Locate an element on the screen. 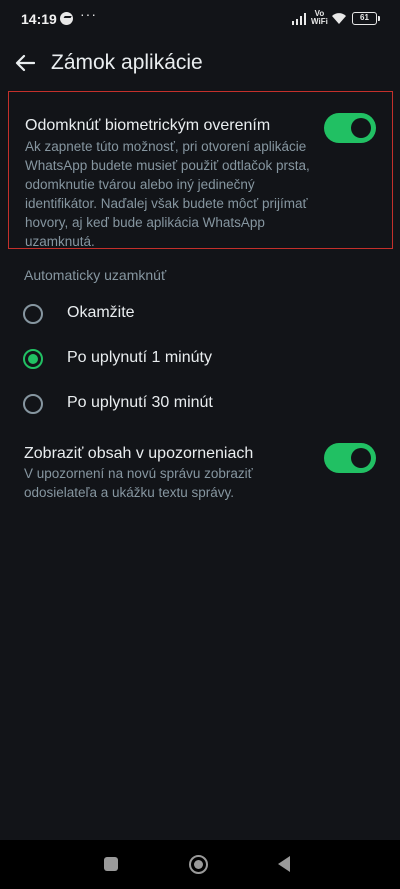  auto-lock-option-1-minute: Po uplynutí 1 minúty is located at coordinates (200, 359).